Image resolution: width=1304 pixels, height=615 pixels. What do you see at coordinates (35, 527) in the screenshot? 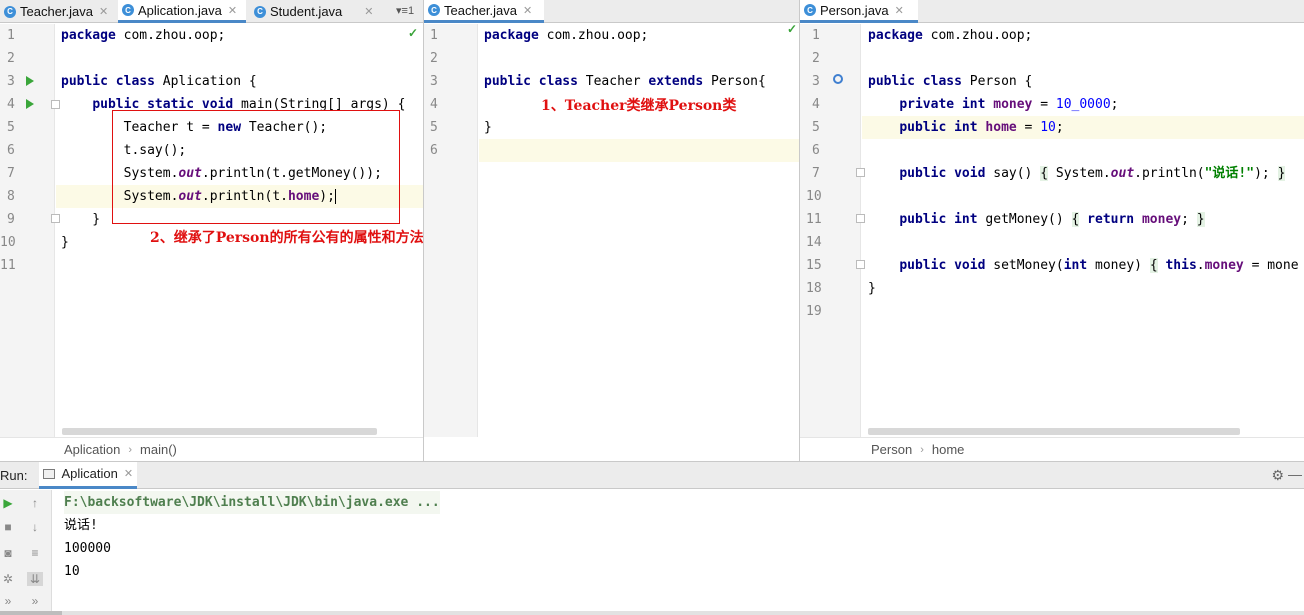
I see `arrow-down-icon: ↓` at bounding box center [35, 527].